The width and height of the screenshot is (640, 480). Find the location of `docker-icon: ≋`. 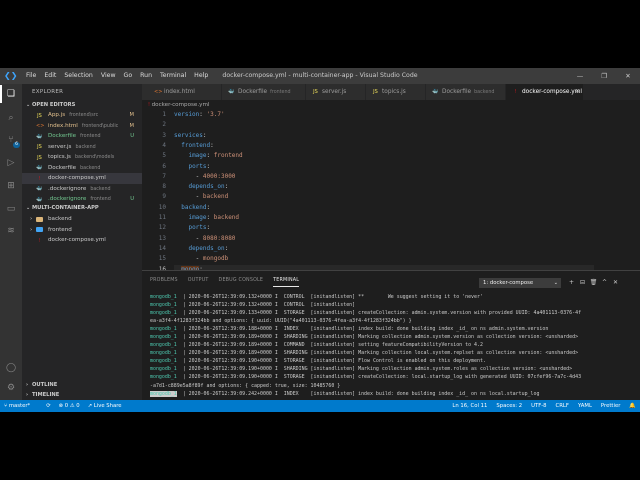

docker-icon: ≋ is located at coordinates (11, 231).